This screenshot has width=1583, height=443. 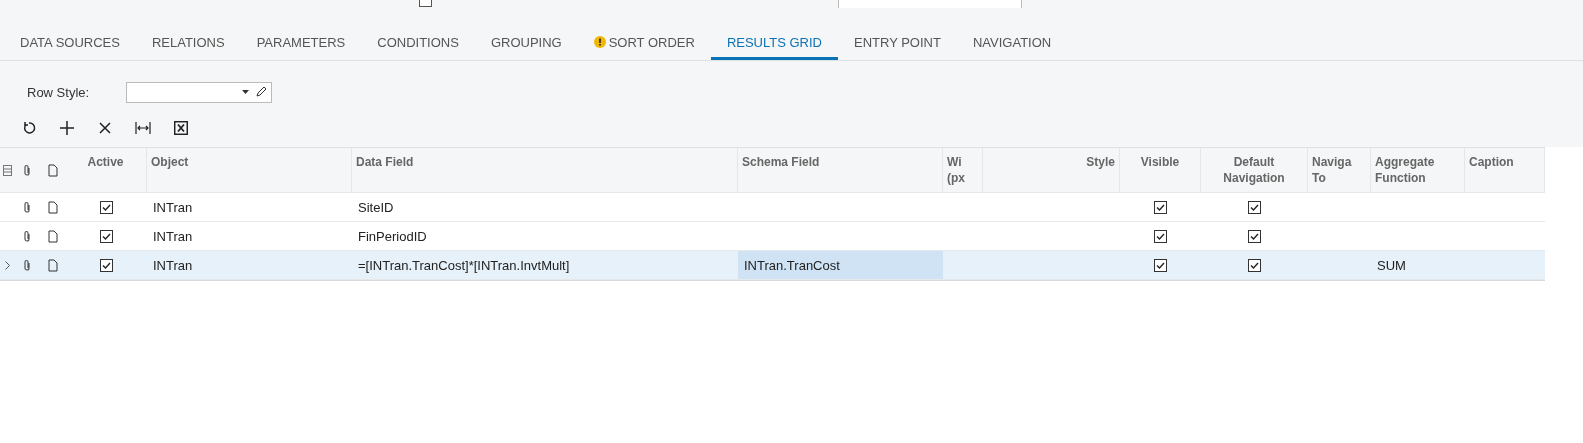 What do you see at coordinates (7, 265) in the screenshot?
I see `chevron-right-icon` at bounding box center [7, 265].